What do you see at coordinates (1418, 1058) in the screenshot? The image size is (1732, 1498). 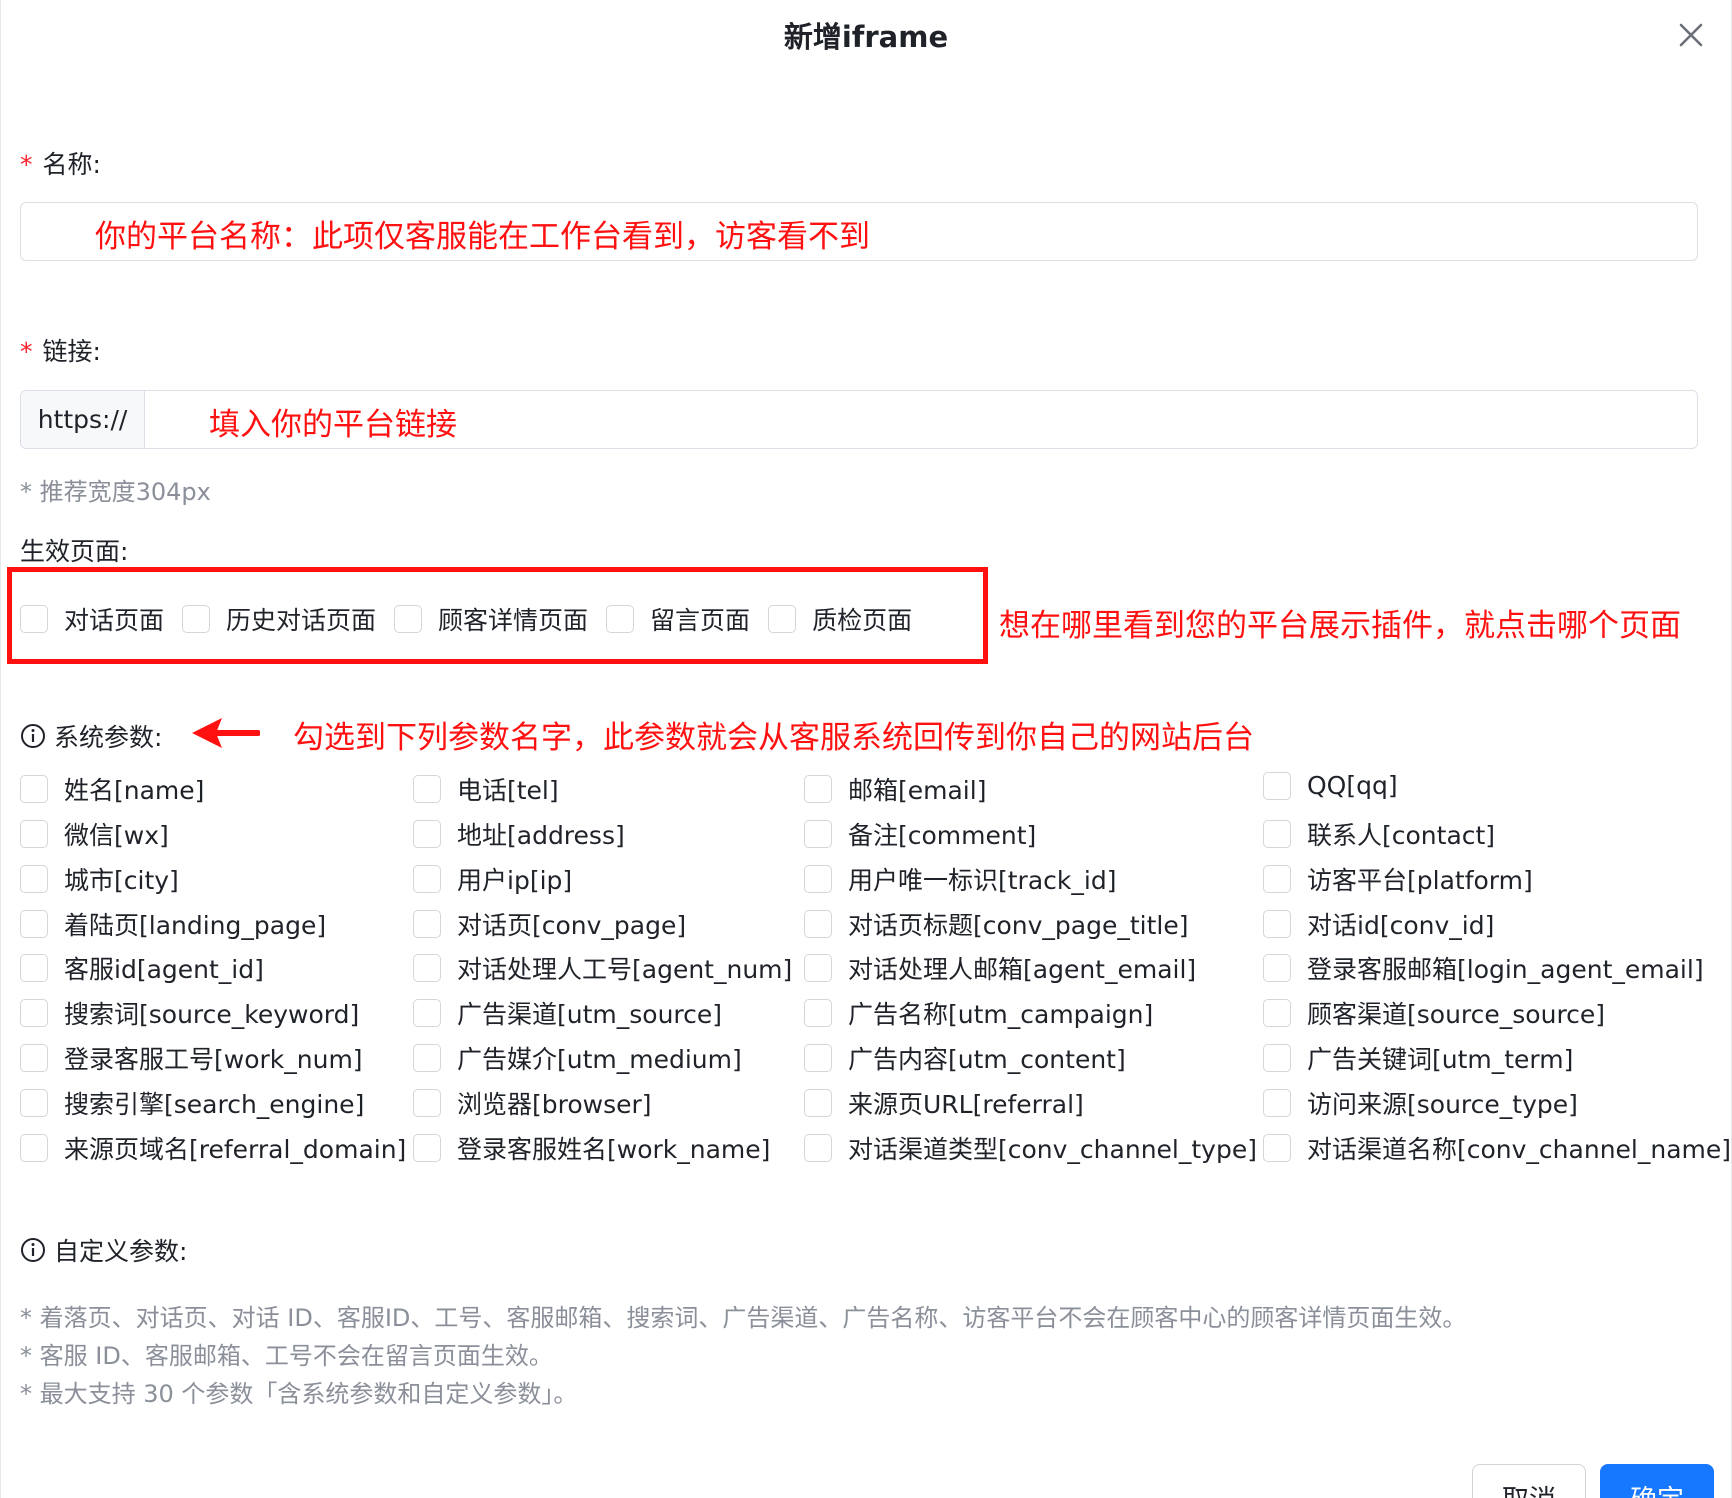 I see `param-option: 广告关键词[utm_term]` at bounding box center [1418, 1058].